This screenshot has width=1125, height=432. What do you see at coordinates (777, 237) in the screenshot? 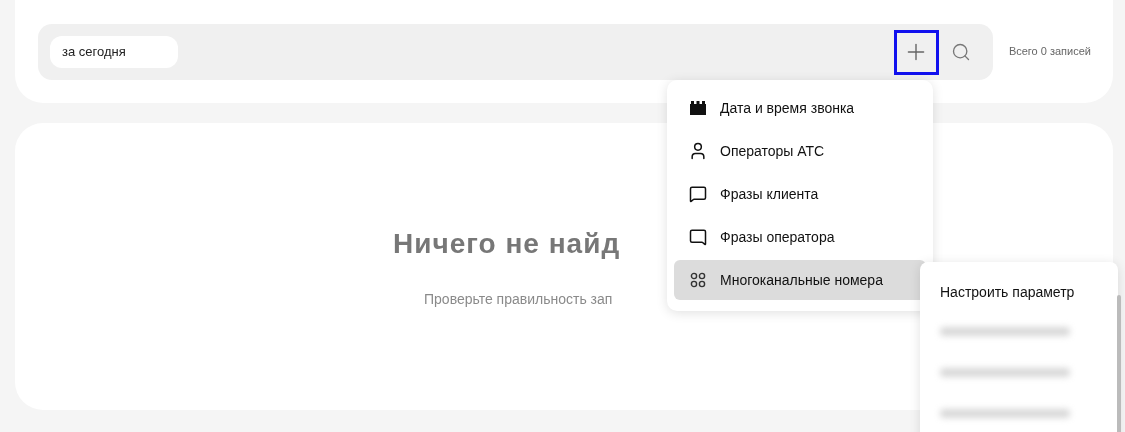
I see `menu-item-label: Фразы оператора` at bounding box center [777, 237].